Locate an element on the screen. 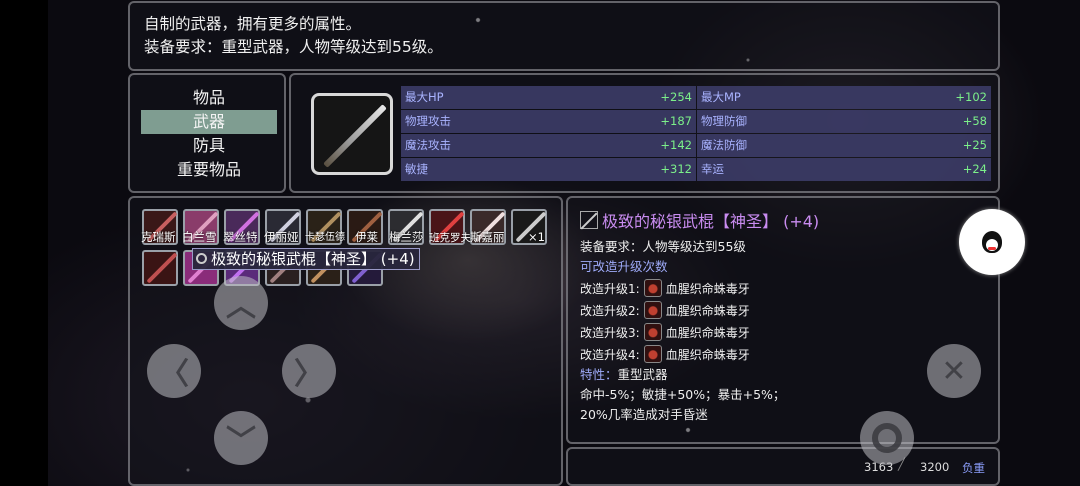  close-button: ✕ is located at coordinates (954, 371).